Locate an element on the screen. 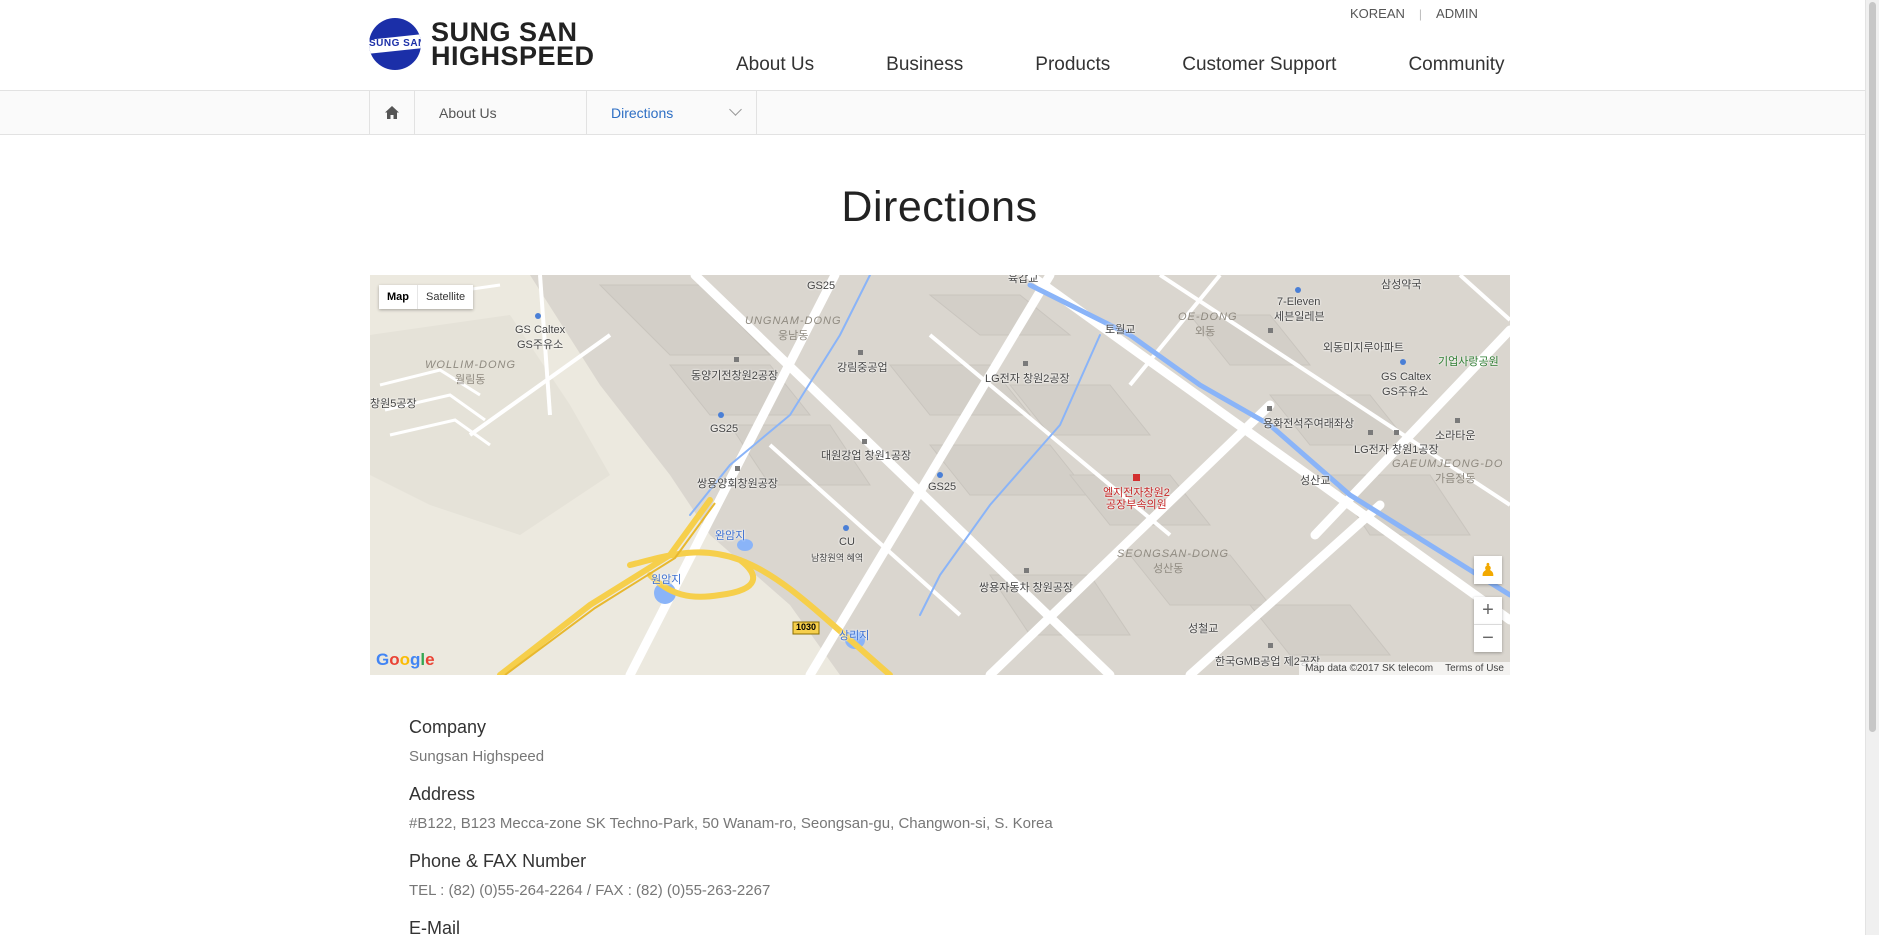 The width and height of the screenshot is (1879, 949). map-label-gs-caltex-right: GS Caltex is located at coordinates (1406, 377).